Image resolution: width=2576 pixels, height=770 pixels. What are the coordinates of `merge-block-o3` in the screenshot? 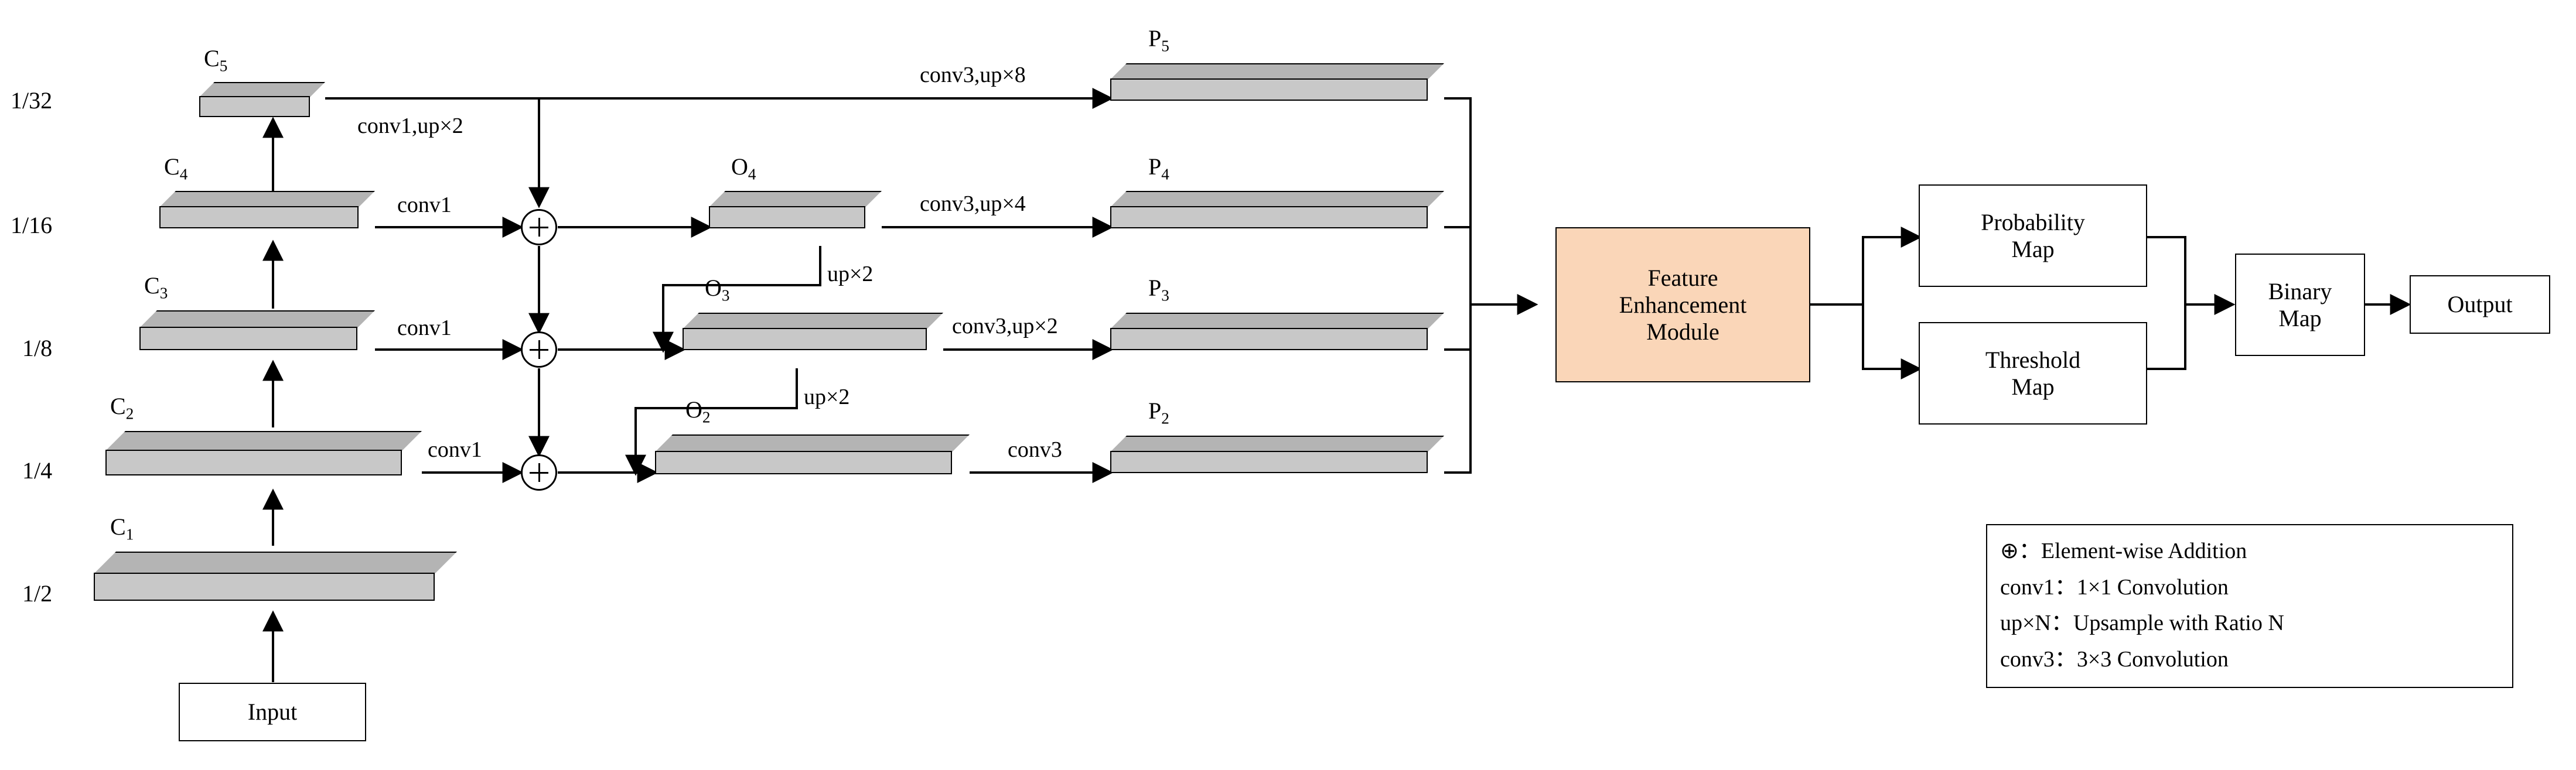 It's located at (813, 332).